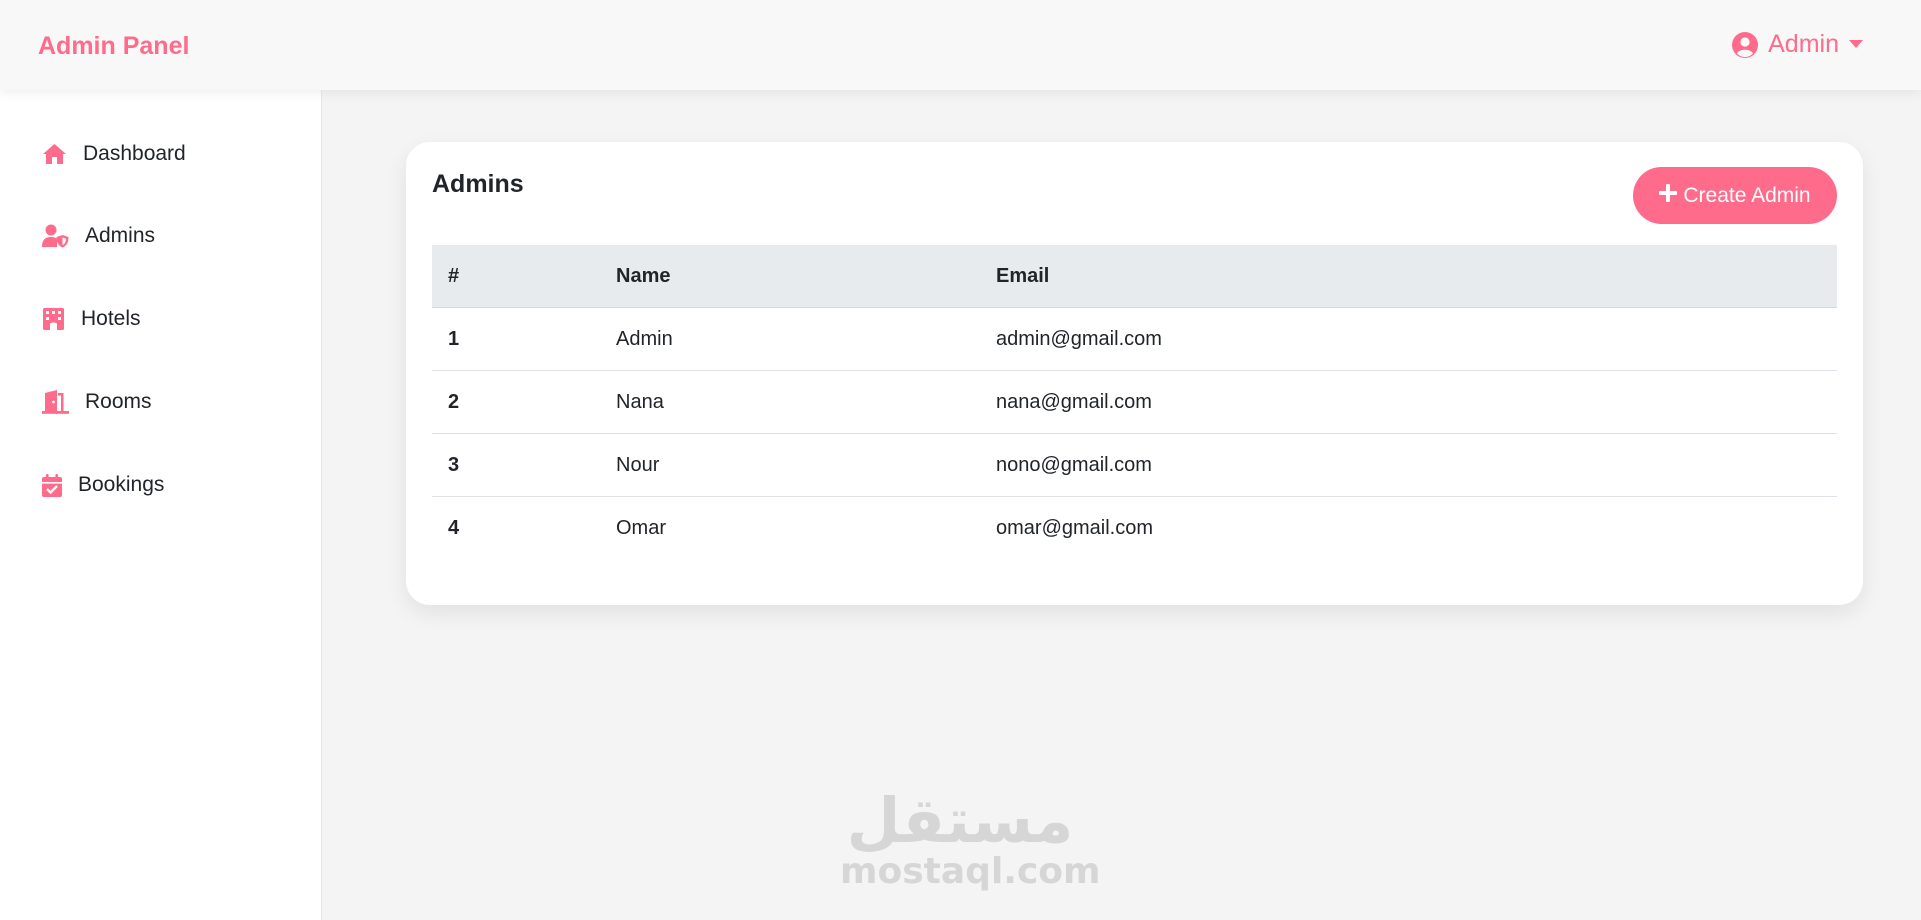 The height and width of the screenshot is (920, 1921). I want to click on create-admin-label: Create Admin, so click(1747, 195).